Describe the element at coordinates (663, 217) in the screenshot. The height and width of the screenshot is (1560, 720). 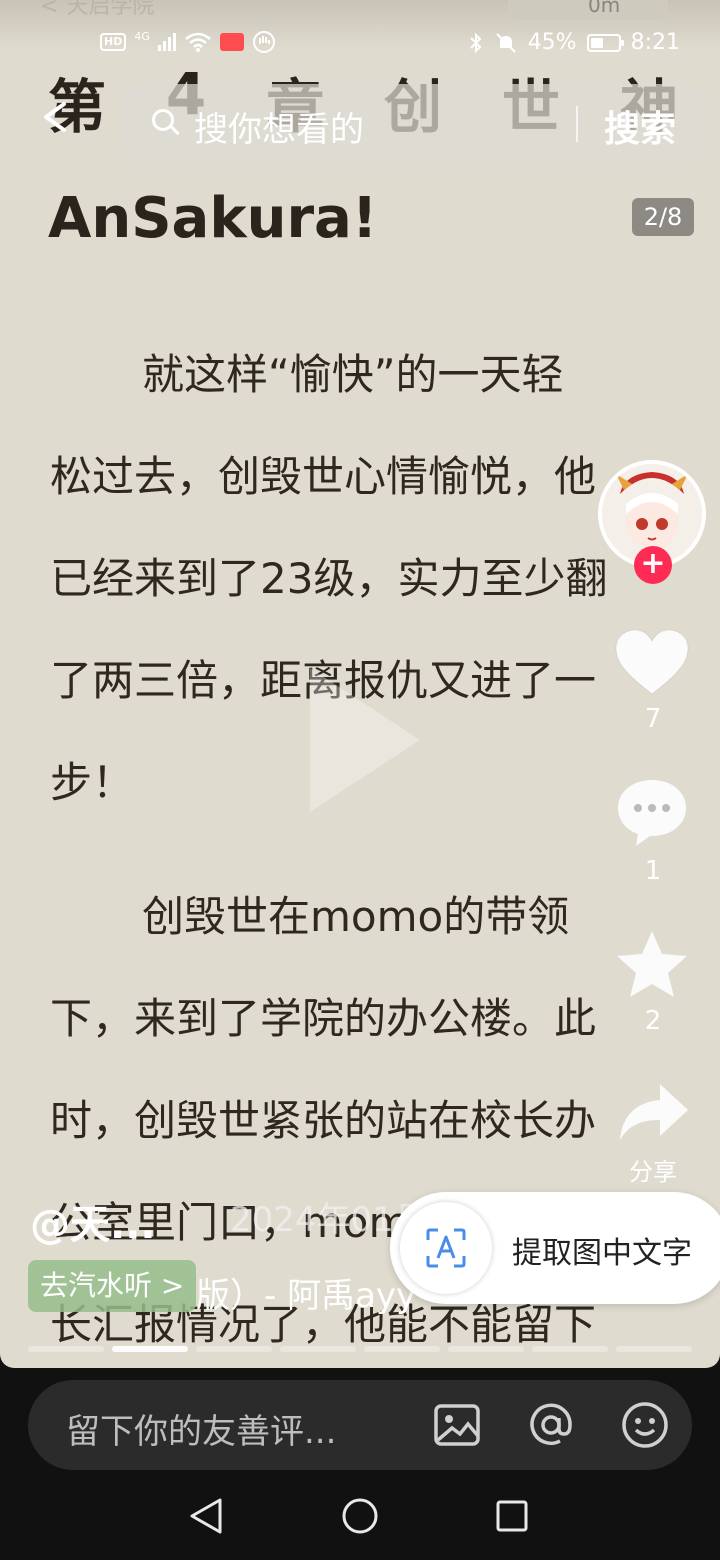
I see `page-indicator: 2/8` at that location.